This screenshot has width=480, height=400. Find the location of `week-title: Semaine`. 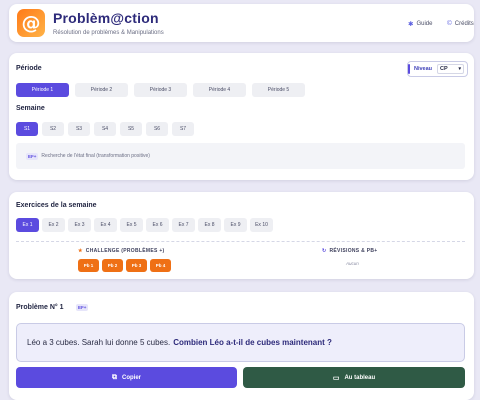

week-title: Semaine is located at coordinates (30, 108).